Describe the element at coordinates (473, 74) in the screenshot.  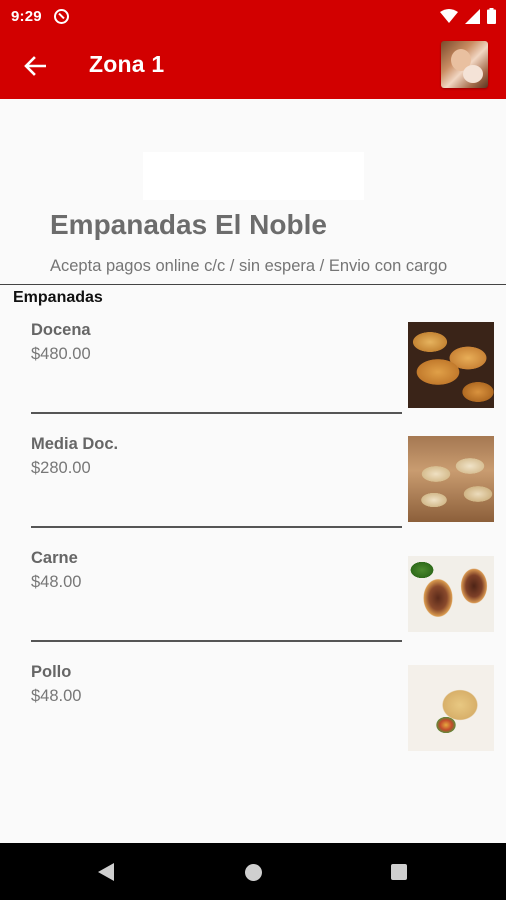
I see `avatar-baby` at that location.